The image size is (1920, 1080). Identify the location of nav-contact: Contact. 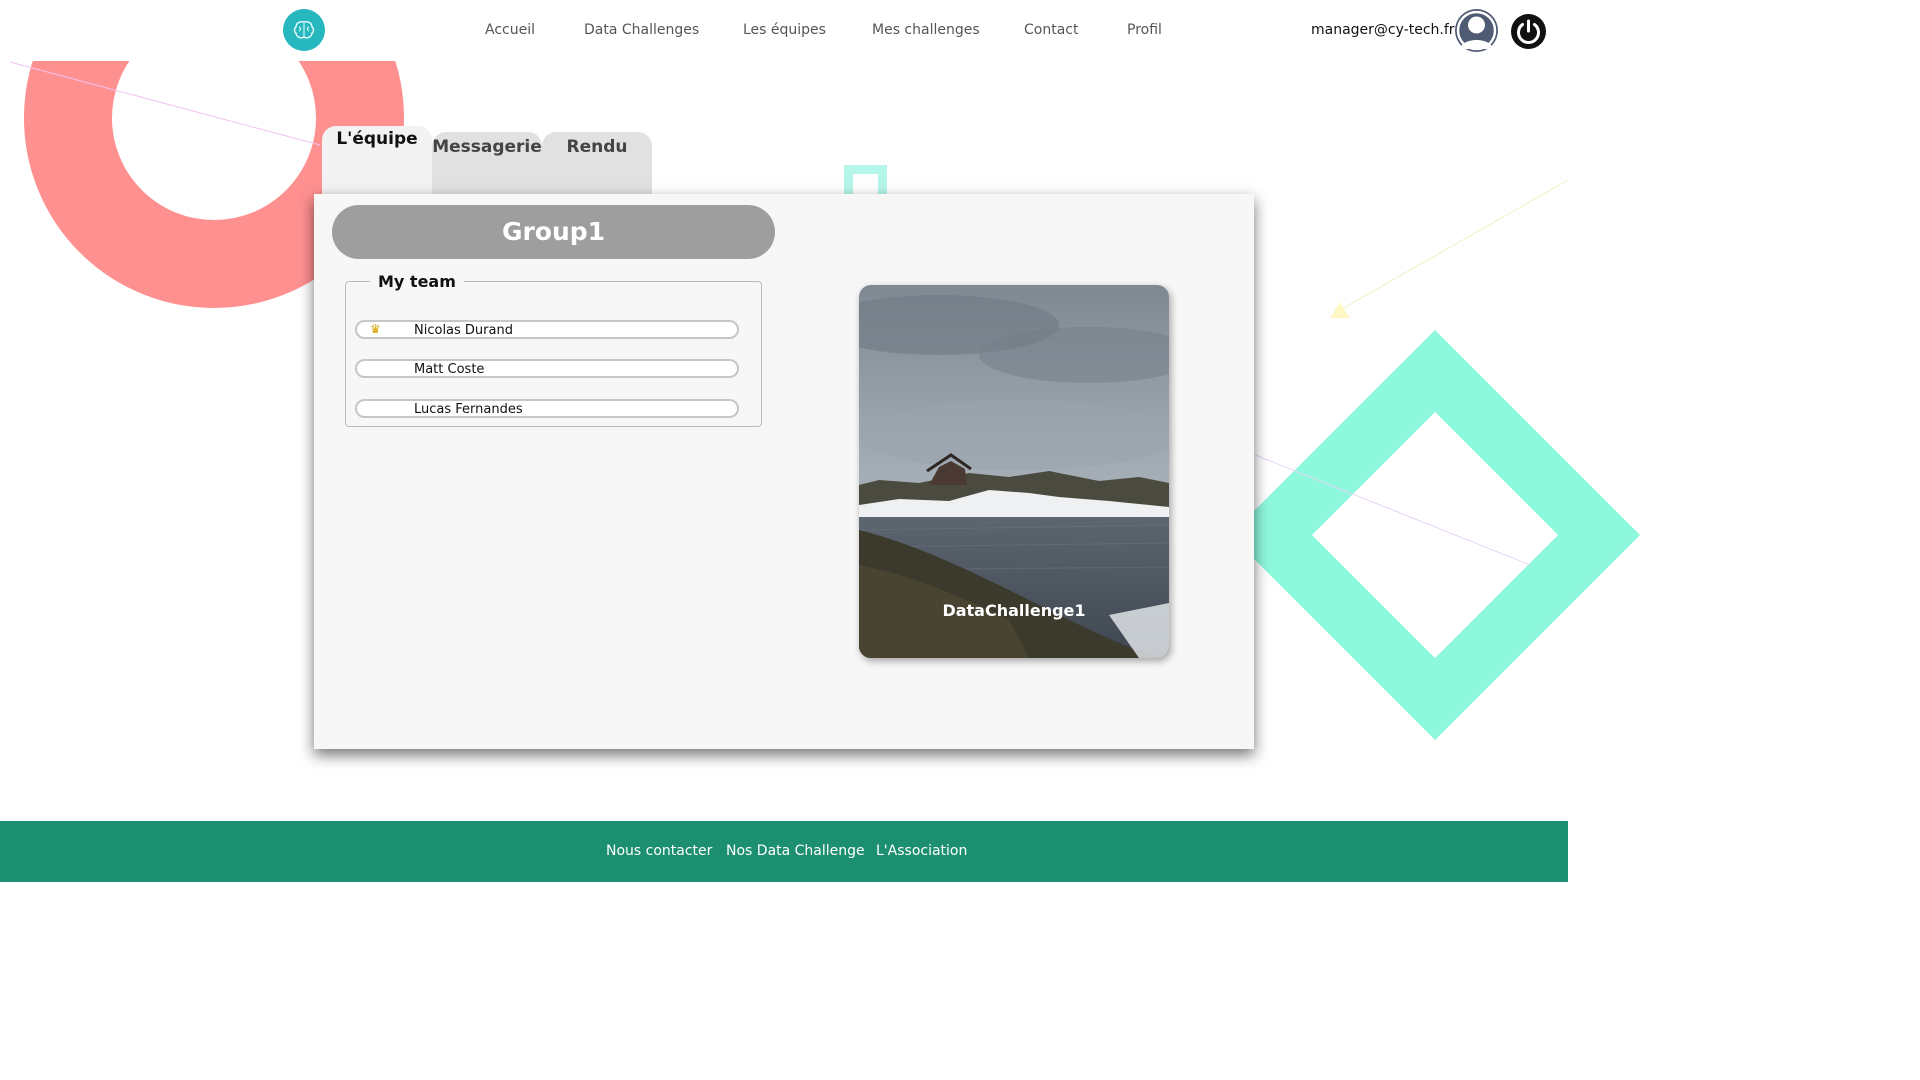
(1051, 30).